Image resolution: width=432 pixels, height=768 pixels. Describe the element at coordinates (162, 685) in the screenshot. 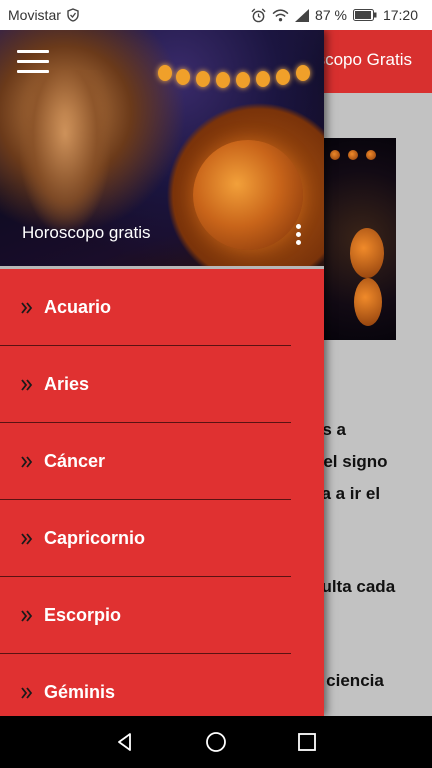

I see `menu-item-geminis: Géminis` at that location.